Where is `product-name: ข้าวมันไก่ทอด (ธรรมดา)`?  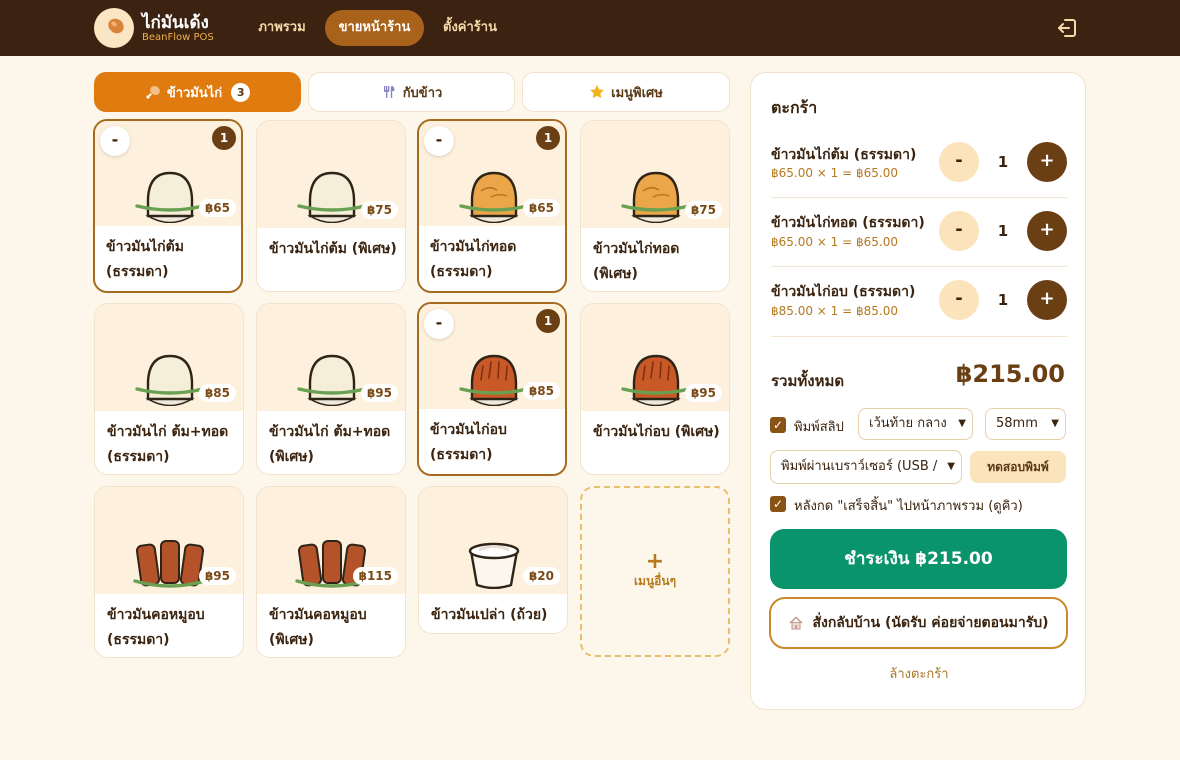
product-name: ข้าวมันไก่ทอด (ธรรมดา) is located at coordinates (473, 259).